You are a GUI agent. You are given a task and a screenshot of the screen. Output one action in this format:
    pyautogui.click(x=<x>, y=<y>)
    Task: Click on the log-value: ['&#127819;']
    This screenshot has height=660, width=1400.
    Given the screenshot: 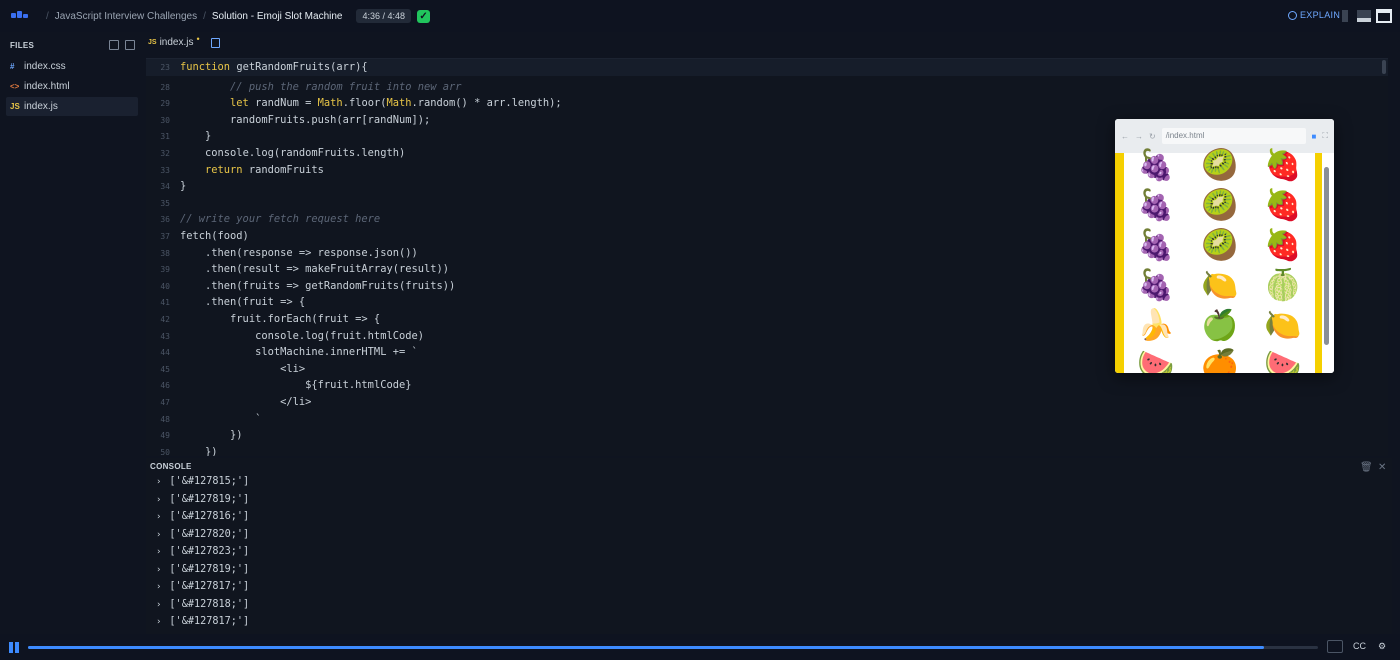 What is the action you would take?
    pyautogui.click(x=209, y=499)
    